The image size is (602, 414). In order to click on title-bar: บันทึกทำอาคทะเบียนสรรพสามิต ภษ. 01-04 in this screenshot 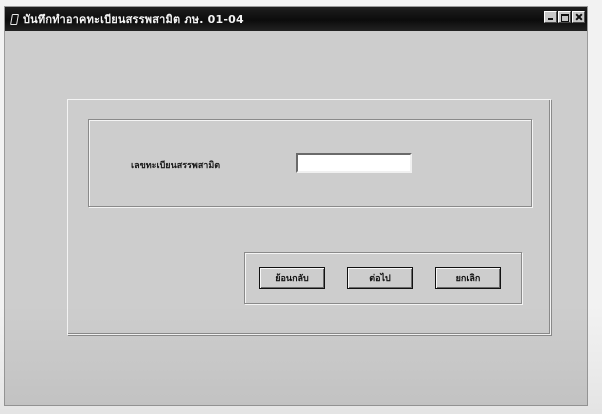, I will do `click(296, 19)`.